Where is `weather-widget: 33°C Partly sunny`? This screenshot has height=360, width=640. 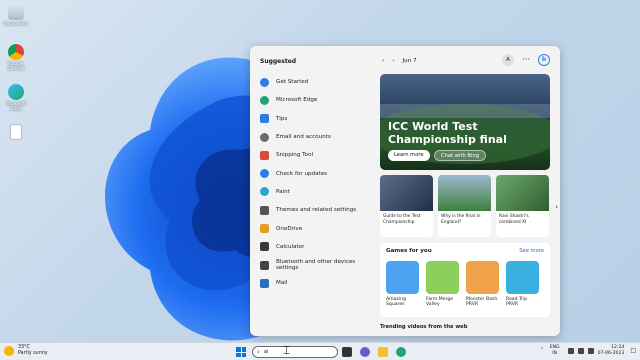
weather-widget: 33°C Partly sunny is located at coordinates (26, 351).